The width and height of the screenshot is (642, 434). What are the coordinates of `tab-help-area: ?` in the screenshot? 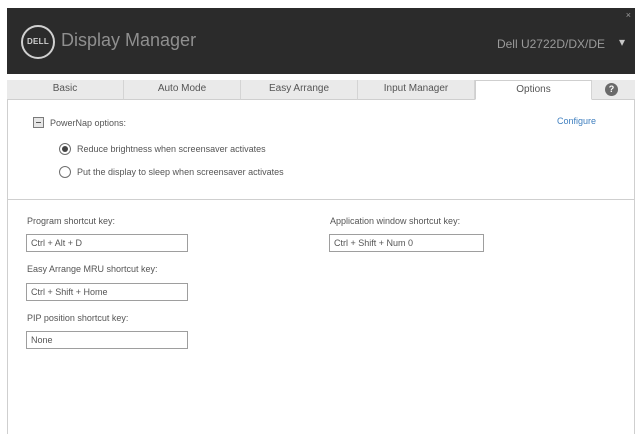 It's located at (613, 90).